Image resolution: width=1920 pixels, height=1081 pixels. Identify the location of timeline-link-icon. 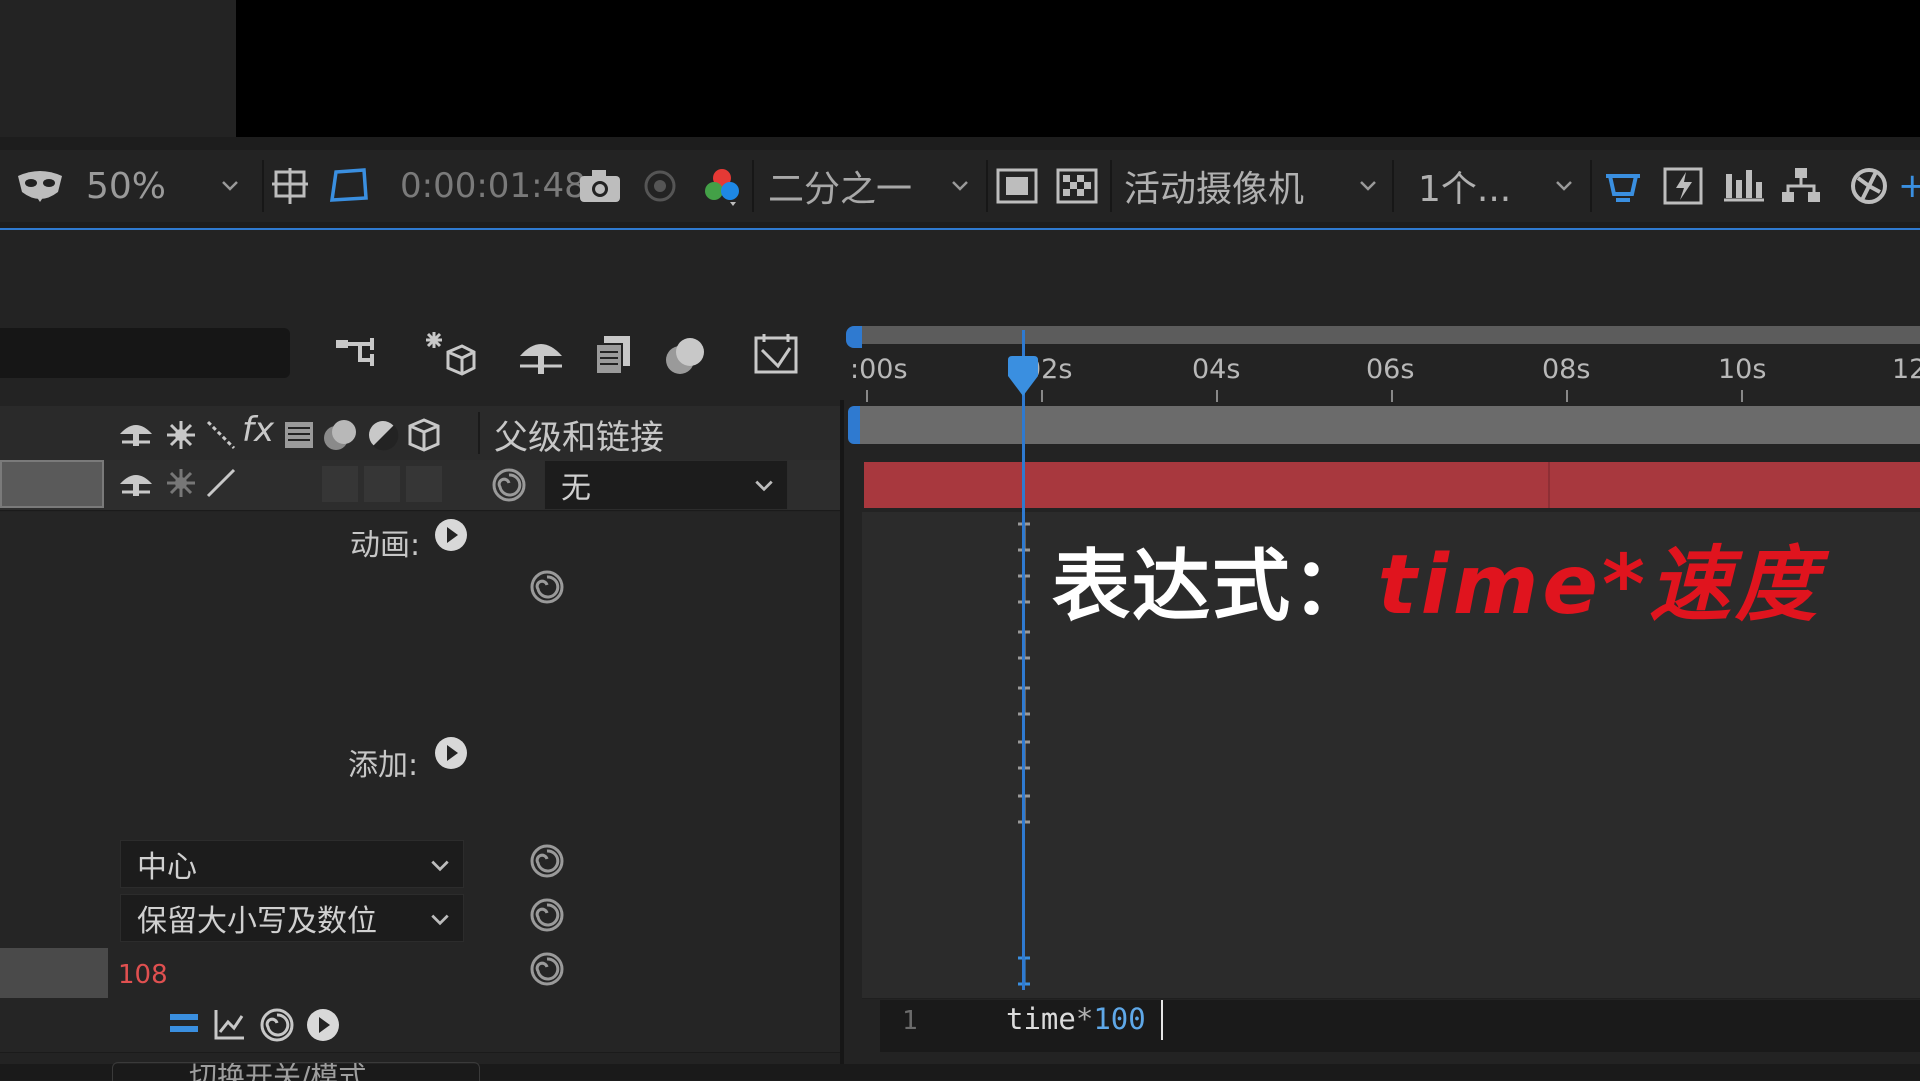
(1683, 186).